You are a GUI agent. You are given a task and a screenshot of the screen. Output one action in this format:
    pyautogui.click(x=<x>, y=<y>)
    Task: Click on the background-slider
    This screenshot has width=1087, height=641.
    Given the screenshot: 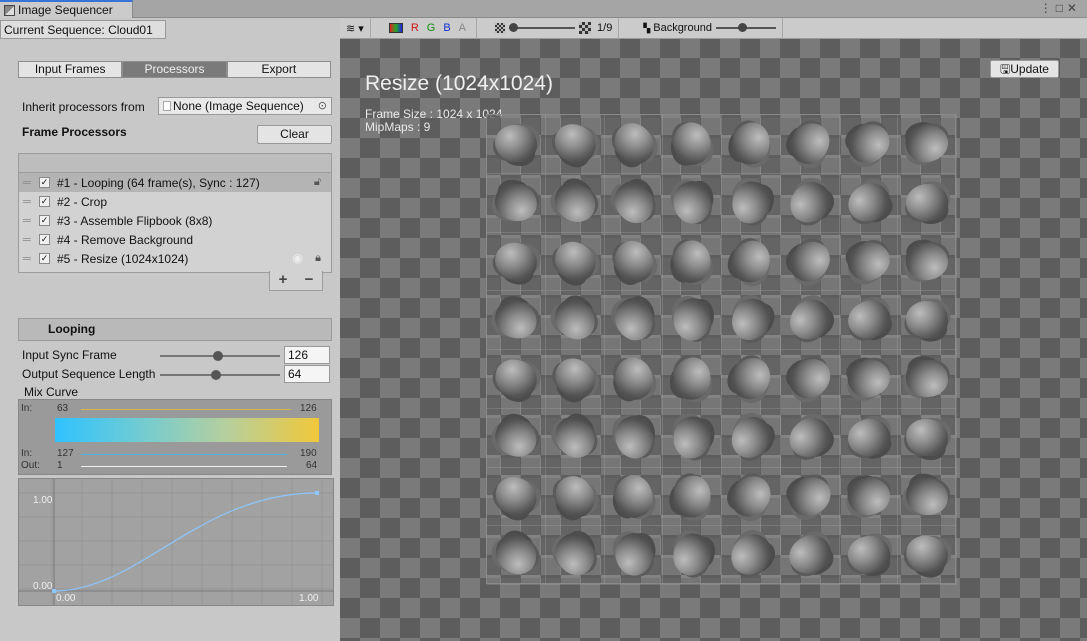 What is the action you would take?
    pyautogui.click(x=745, y=28)
    